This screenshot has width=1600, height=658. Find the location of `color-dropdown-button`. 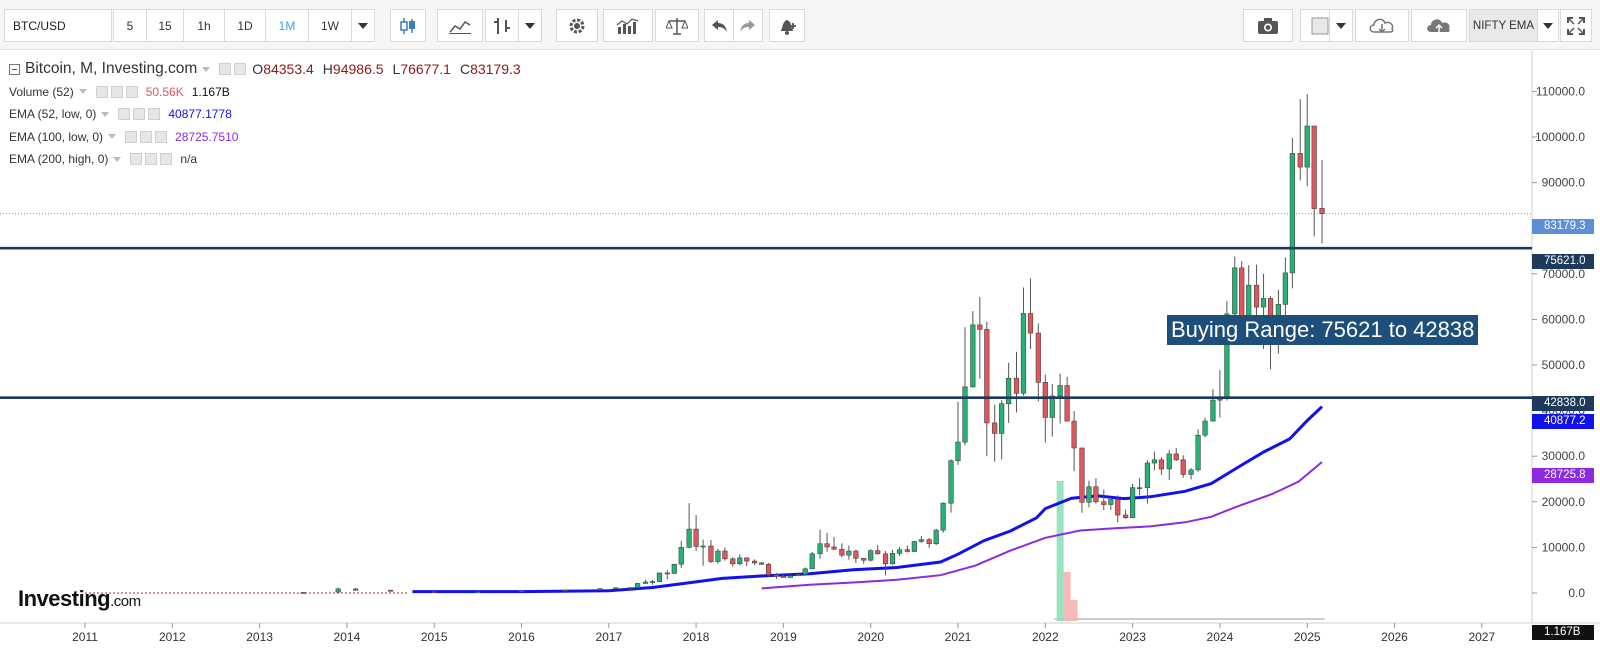

color-dropdown-button is located at coordinates (1341, 25).